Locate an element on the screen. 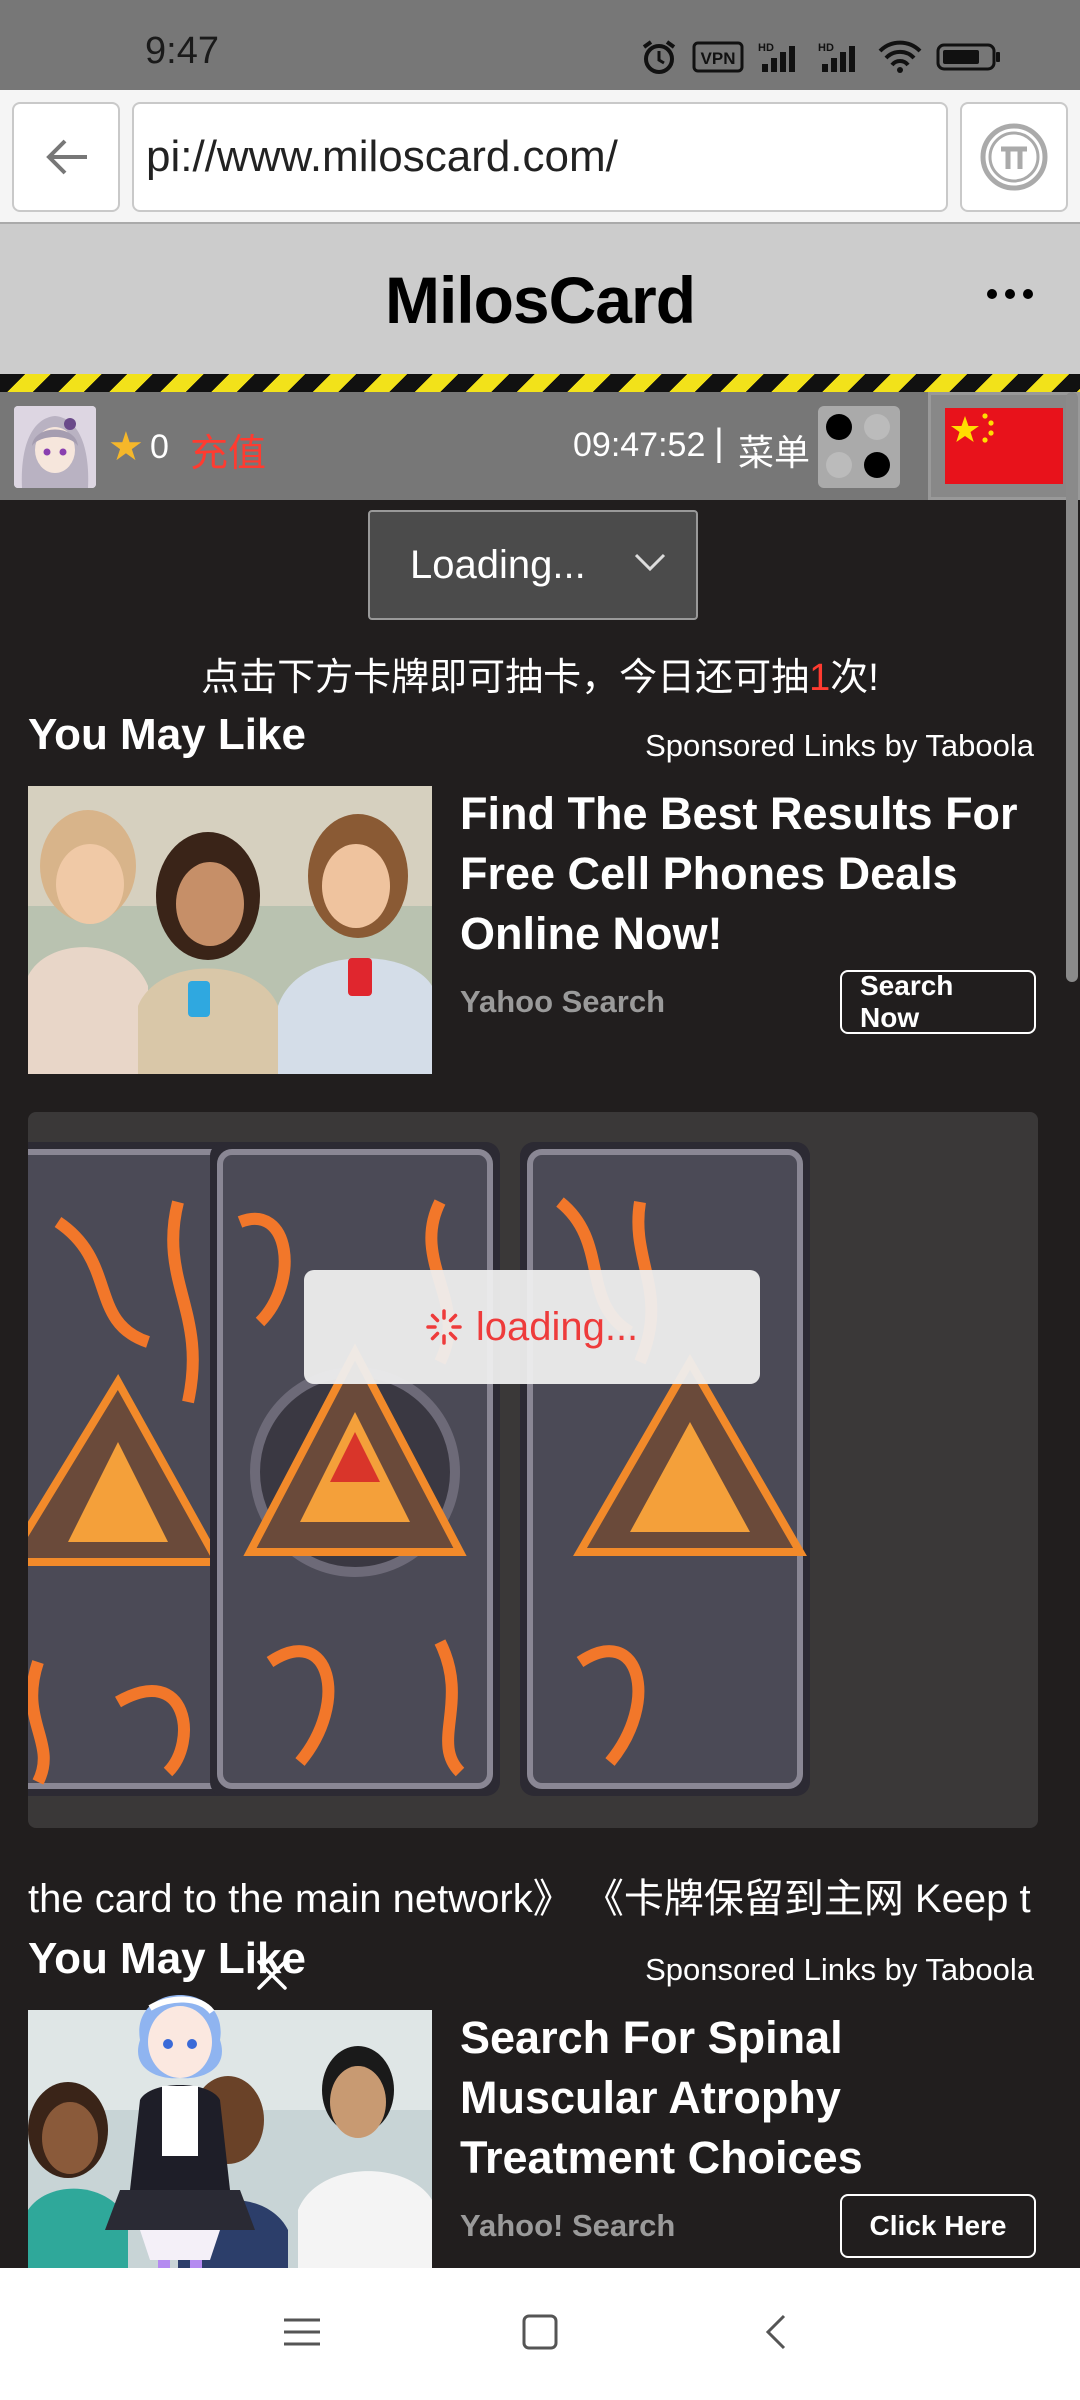  click-here-button: Click Here is located at coordinates (938, 2226).